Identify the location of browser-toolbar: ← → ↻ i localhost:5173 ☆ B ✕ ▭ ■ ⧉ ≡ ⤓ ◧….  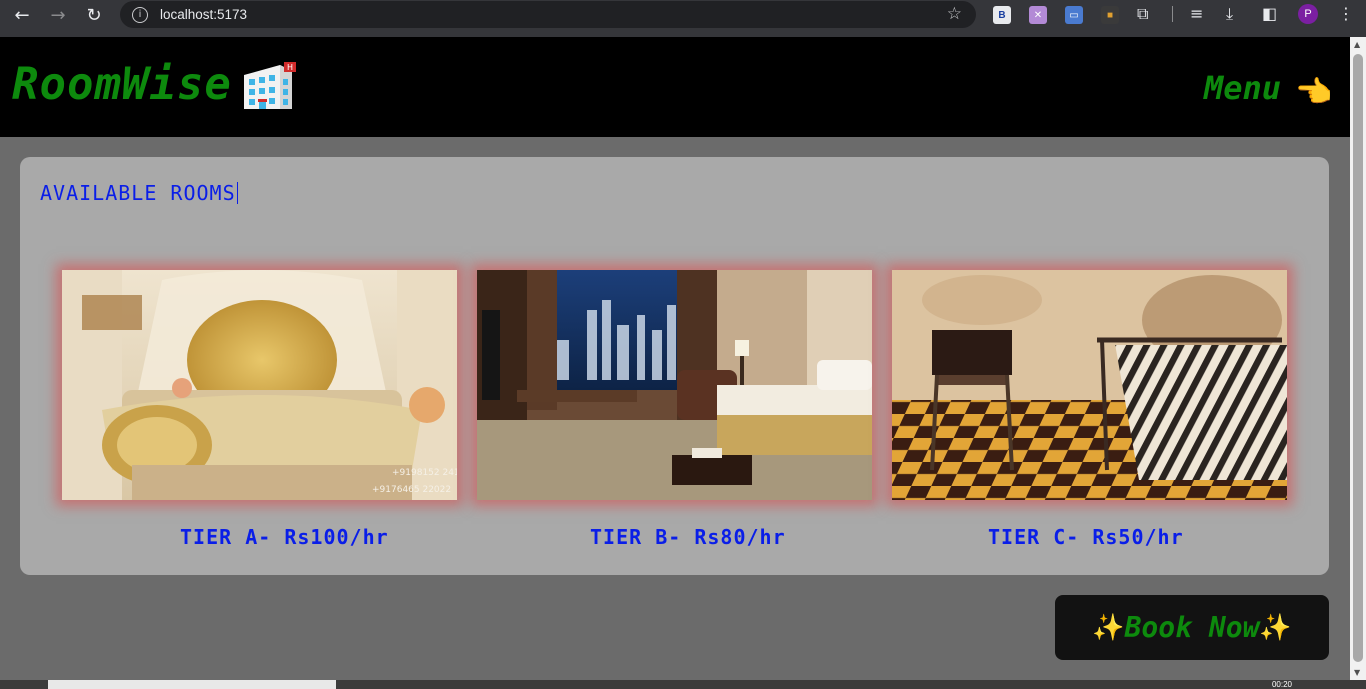
(683, 18).